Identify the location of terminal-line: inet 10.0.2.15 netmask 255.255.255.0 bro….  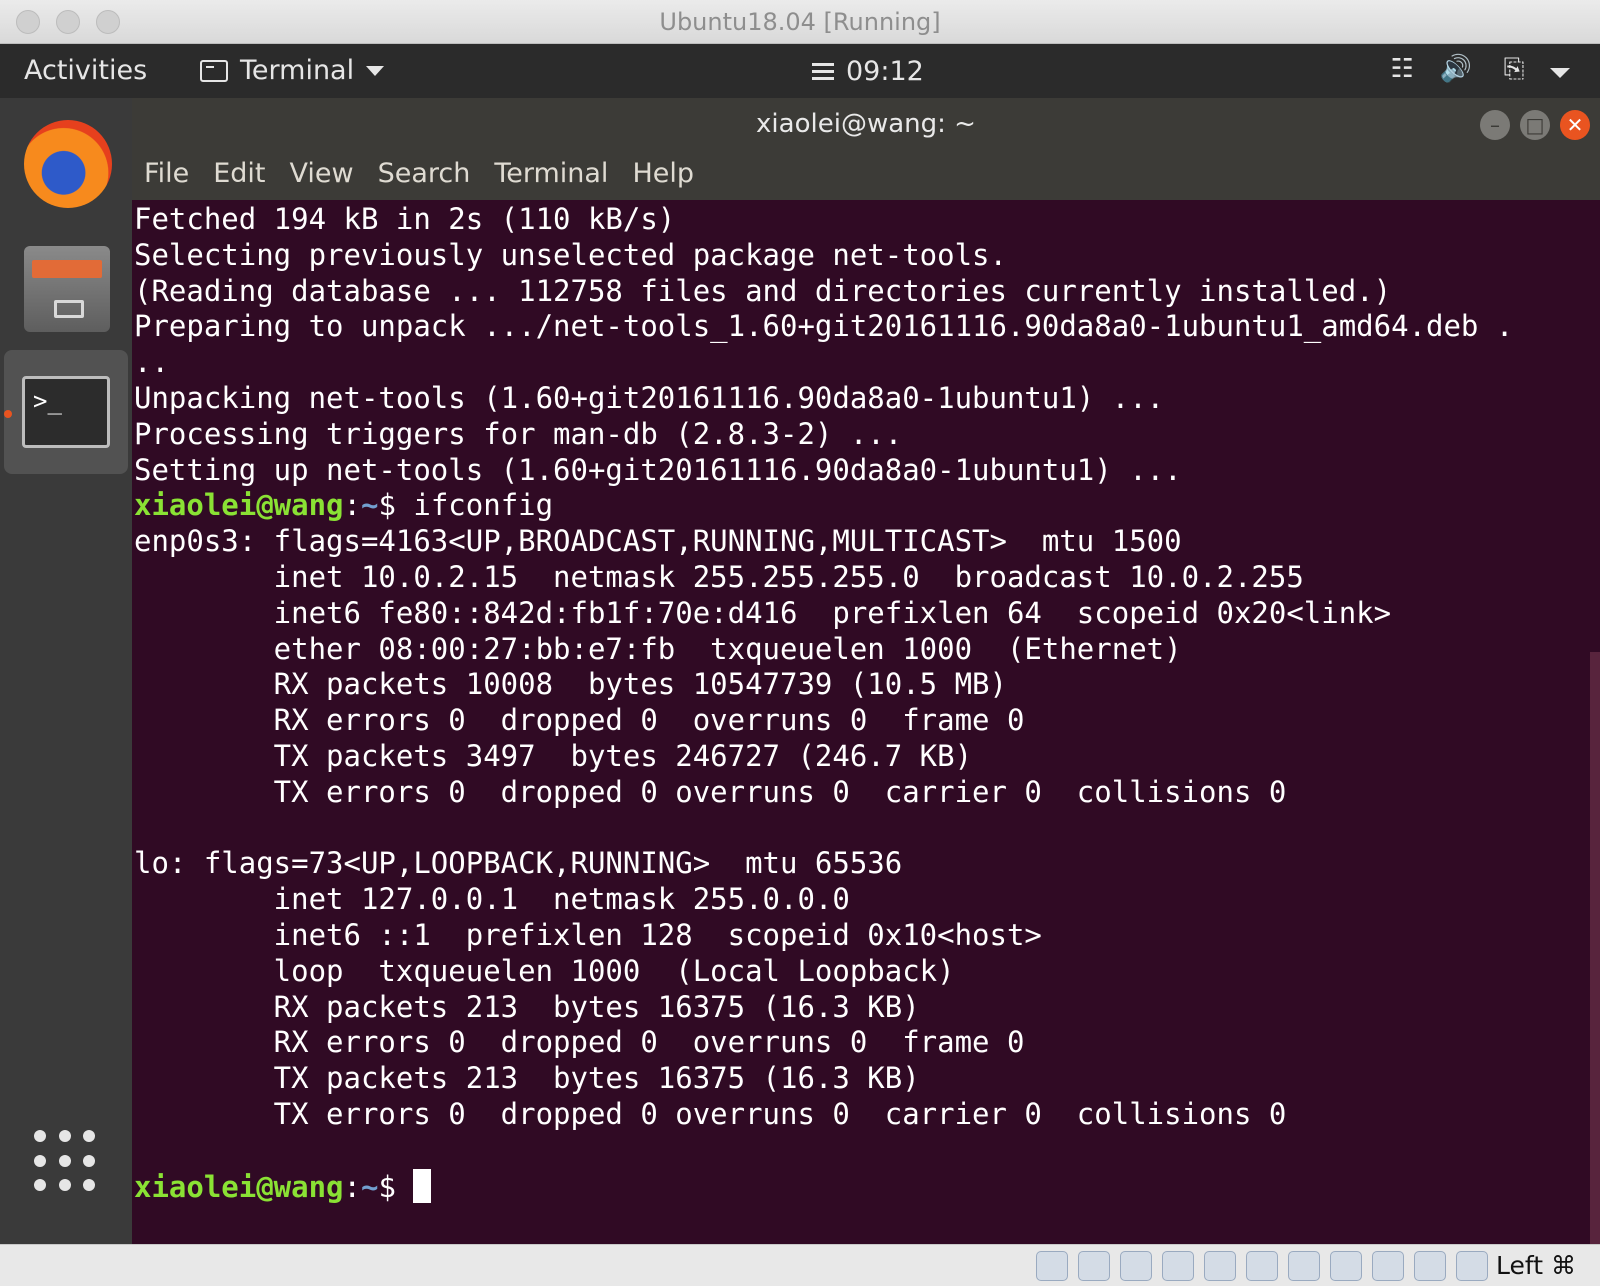
(719, 576).